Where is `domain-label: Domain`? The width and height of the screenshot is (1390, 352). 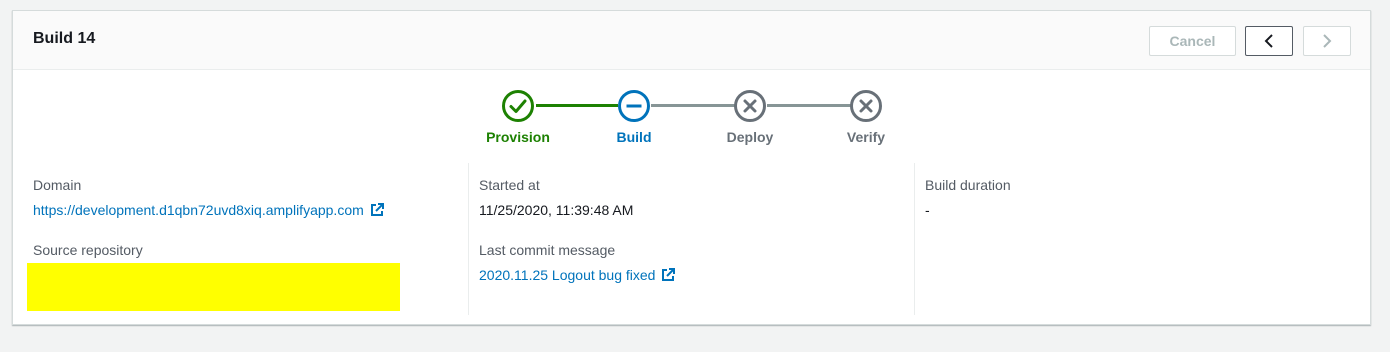
domain-label: Domain is located at coordinates (57, 185).